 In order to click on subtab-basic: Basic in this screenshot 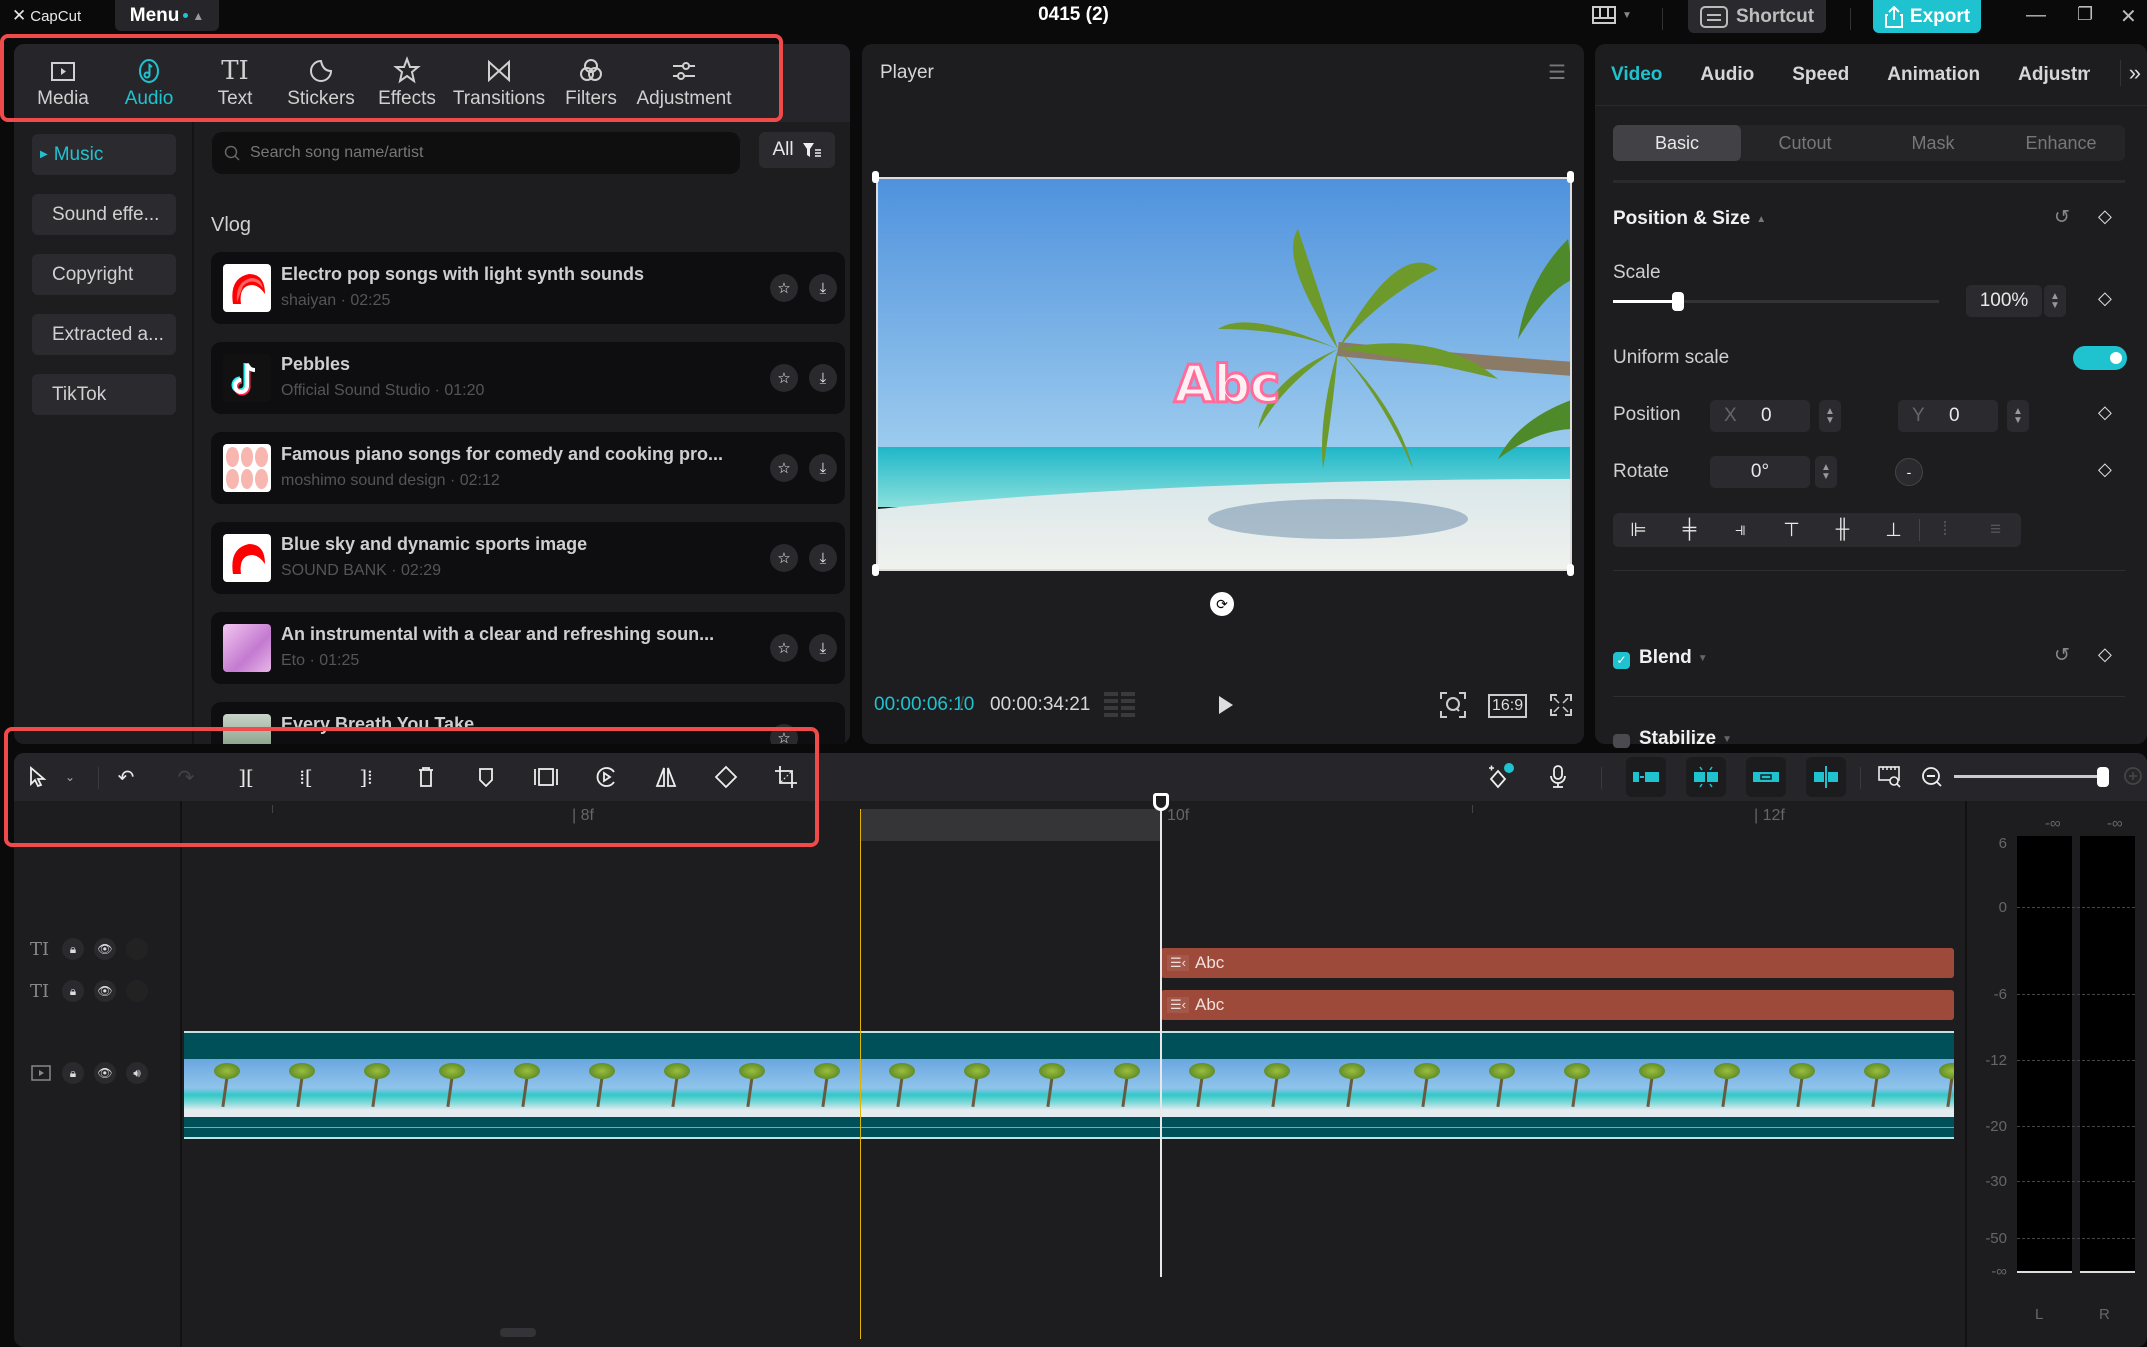, I will do `click(1677, 143)`.